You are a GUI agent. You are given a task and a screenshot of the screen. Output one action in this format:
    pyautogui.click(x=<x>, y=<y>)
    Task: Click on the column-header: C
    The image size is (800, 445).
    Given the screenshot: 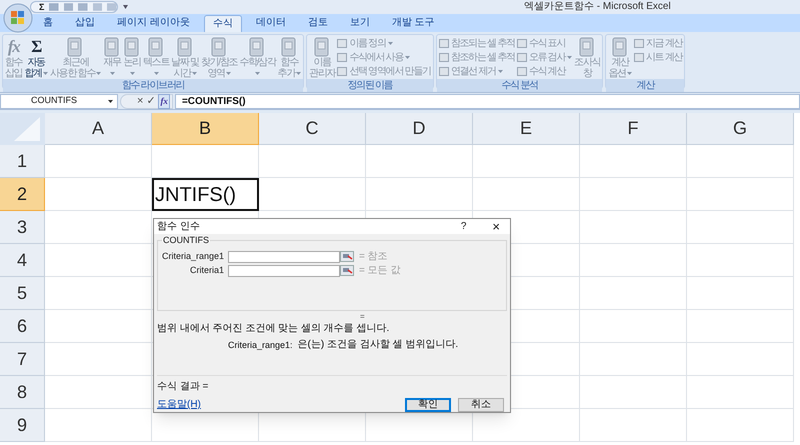 What is the action you would take?
    pyautogui.click(x=312, y=129)
    